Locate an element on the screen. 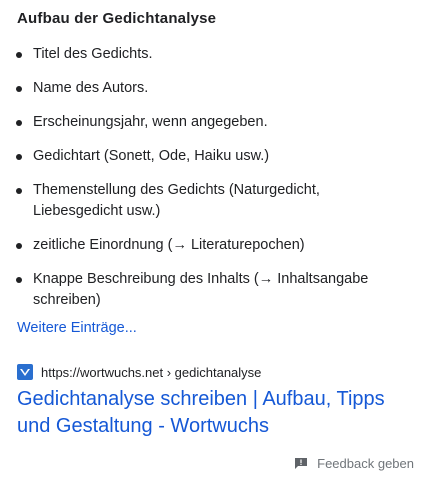 This screenshot has height=480, width=431. list-item-text: Titel des Gedichts. is located at coordinates (93, 54).